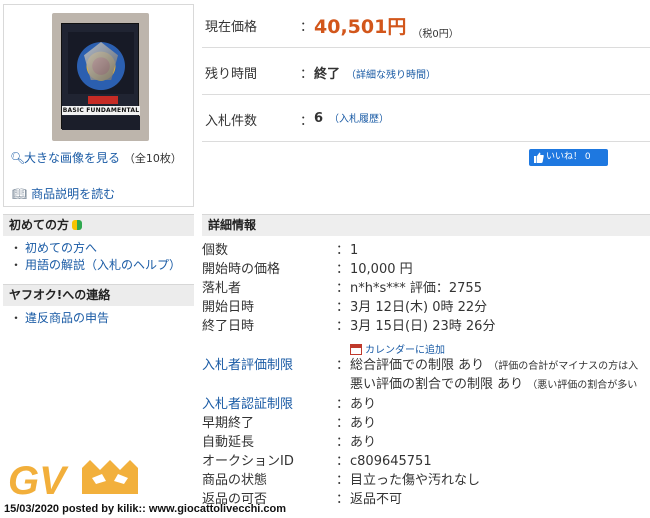  I want to click on detail-value: 悪い評価の割合での制限 あり, so click(437, 384).